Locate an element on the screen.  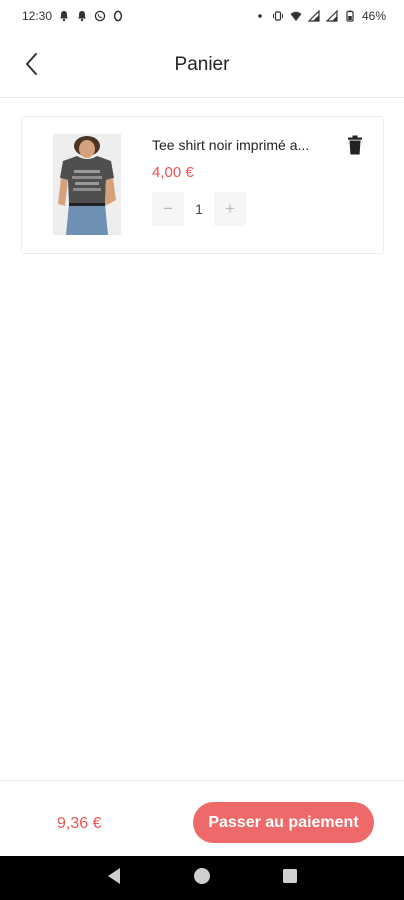
status-bar: 12:30 46% is located at coordinates (202, 16).